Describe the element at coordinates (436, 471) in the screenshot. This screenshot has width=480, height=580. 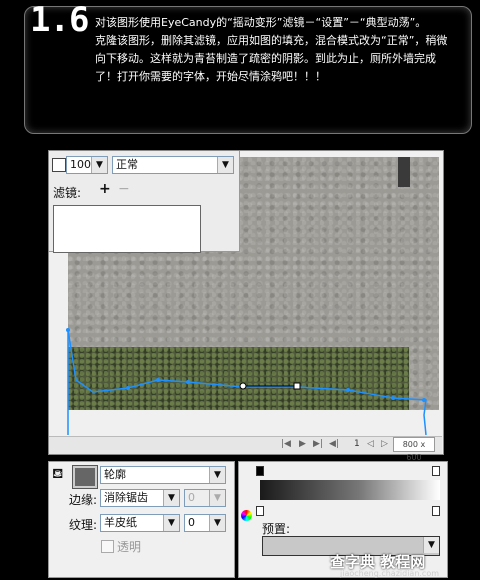
I see `gradient-color-stop-right` at that location.